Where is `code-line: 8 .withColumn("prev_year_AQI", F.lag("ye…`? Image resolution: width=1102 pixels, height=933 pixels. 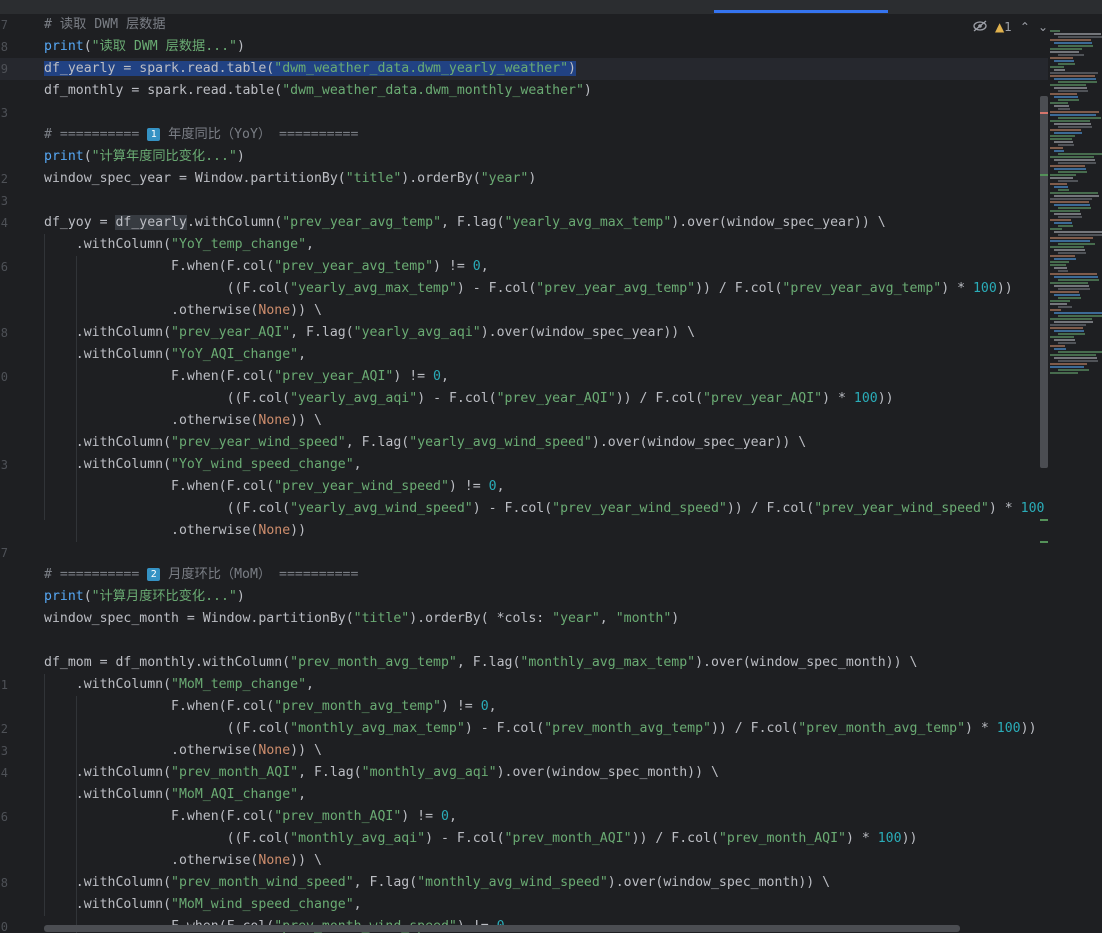 code-line: 8 .withColumn("prev_year_AQI", F.lag("ye… is located at coordinates (524, 333).